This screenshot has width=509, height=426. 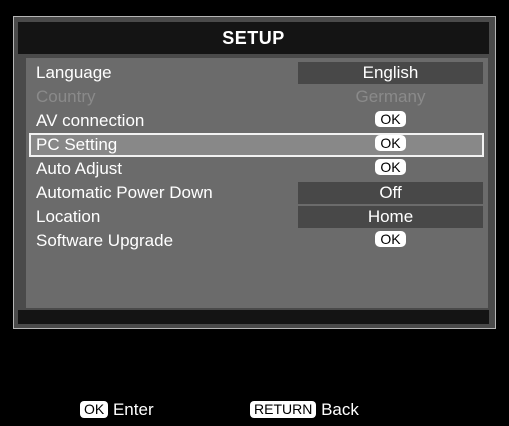 I want to click on menu-item-label: PC Setting, so click(x=77, y=144).